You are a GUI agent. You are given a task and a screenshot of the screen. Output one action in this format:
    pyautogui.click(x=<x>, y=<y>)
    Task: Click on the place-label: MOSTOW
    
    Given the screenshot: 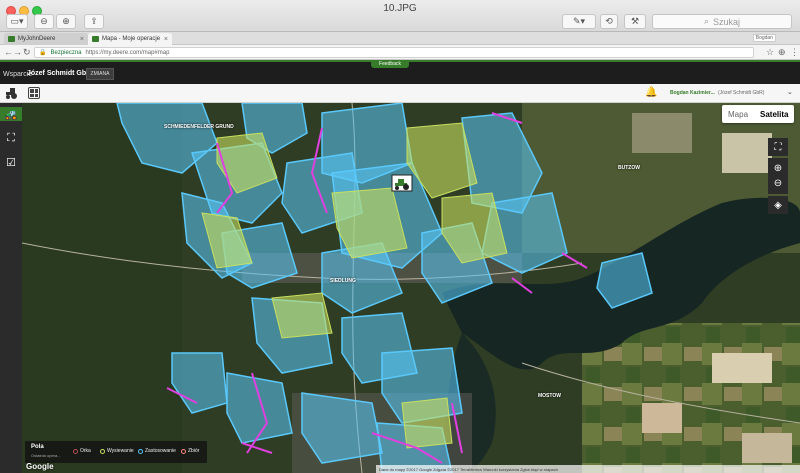 What is the action you would take?
    pyautogui.click(x=549, y=396)
    